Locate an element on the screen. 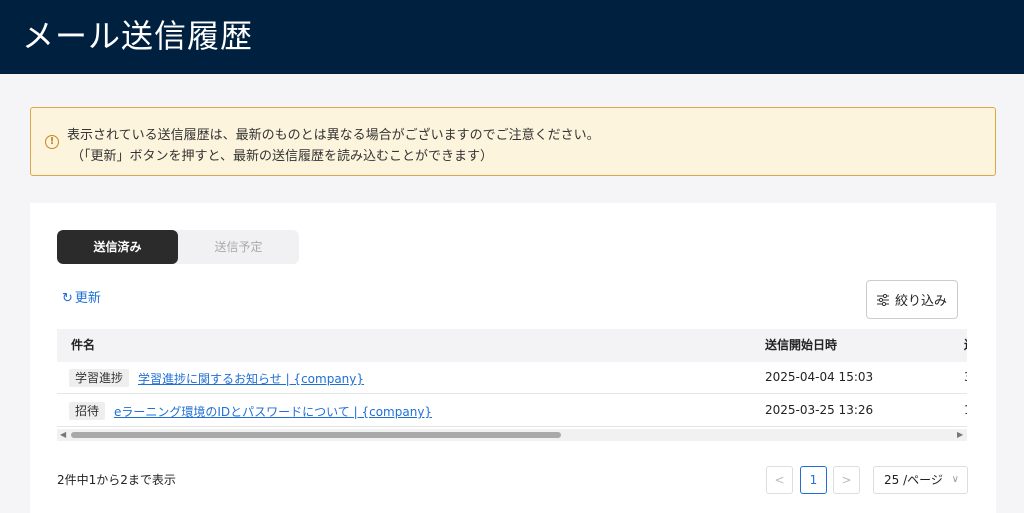 Image resolution: width=1024 pixels, height=513 pixels. scroll-thumb is located at coordinates (316, 435).